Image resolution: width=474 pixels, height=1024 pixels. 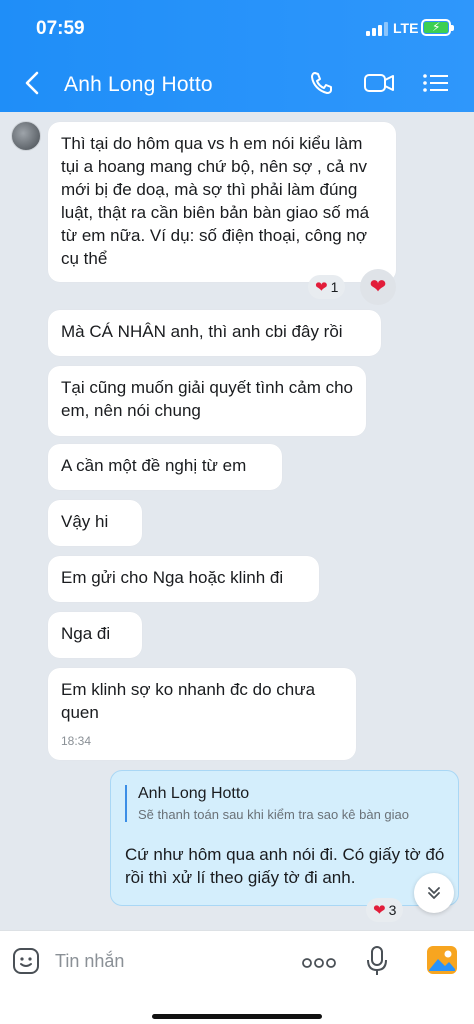 What do you see at coordinates (442, 960) in the screenshot?
I see `image-icon` at bounding box center [442, 960].